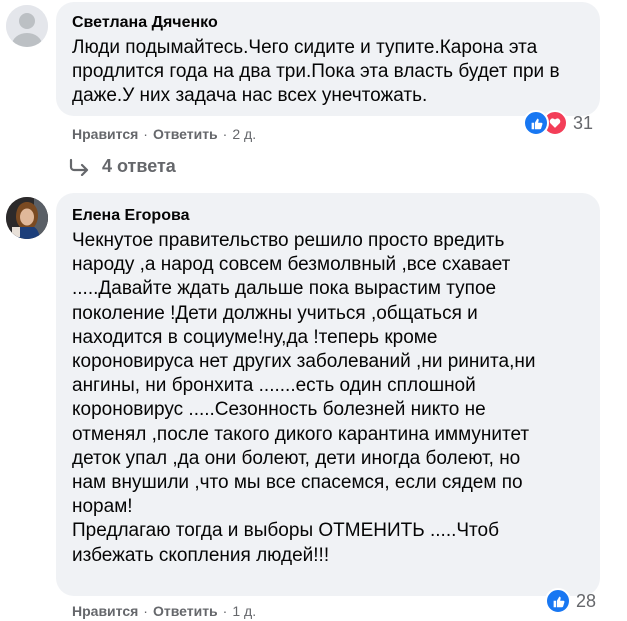  Describe the element at coordinates (255, 337) in the screenshot. I see `comment-text-line: находится в социуме!ну,да !теперь кроме` at that location.